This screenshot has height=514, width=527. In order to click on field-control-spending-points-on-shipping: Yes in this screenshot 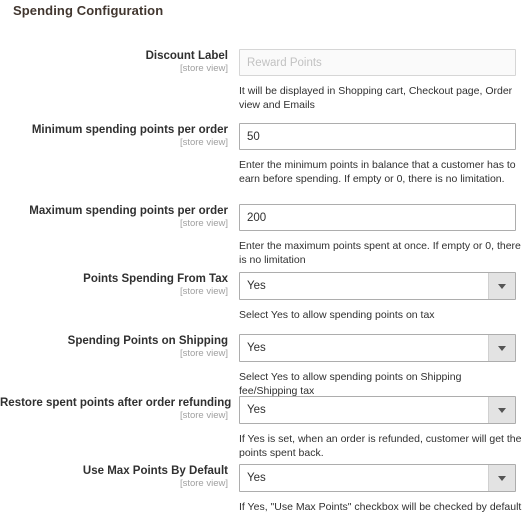, I will do `click(377, 348)`.